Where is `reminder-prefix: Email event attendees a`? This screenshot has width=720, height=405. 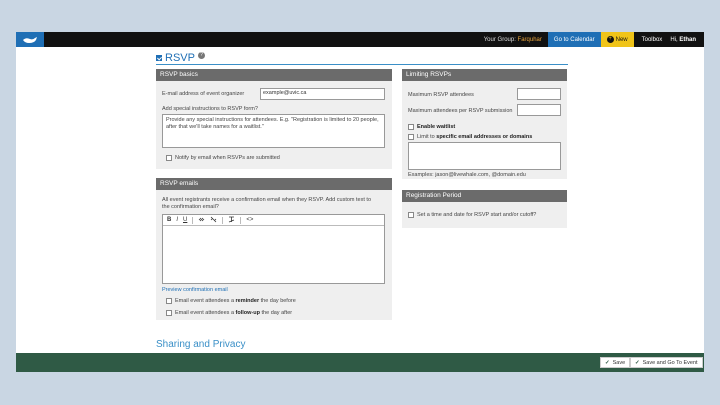 reminder-prefix: Email event attendees a is located at coordinates (205, 301).